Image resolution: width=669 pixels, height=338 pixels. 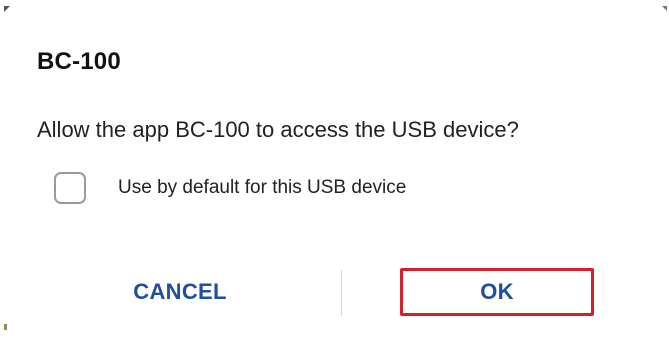 I want to click on default-usb-checkbox, so click(x=70, y=188).